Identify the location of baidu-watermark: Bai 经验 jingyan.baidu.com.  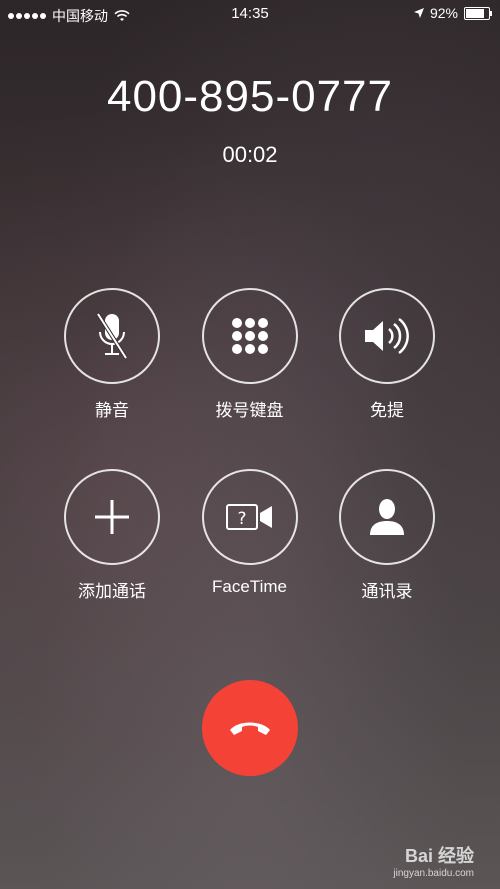
(433, 860).